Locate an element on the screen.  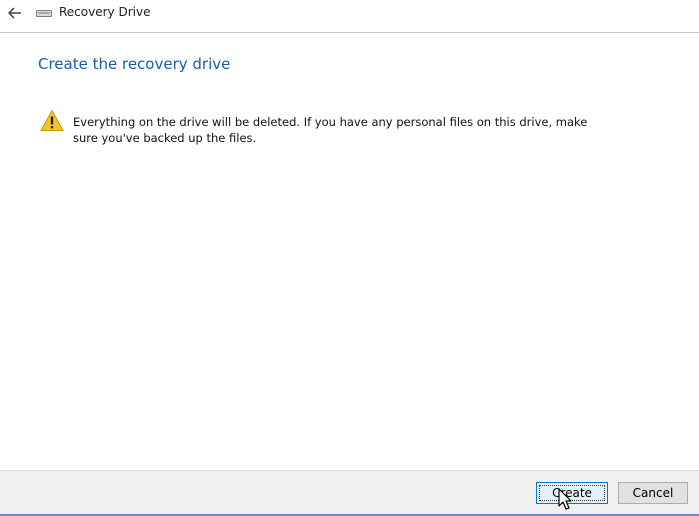
back-arrow-icon is located at coordinates (14, 13).